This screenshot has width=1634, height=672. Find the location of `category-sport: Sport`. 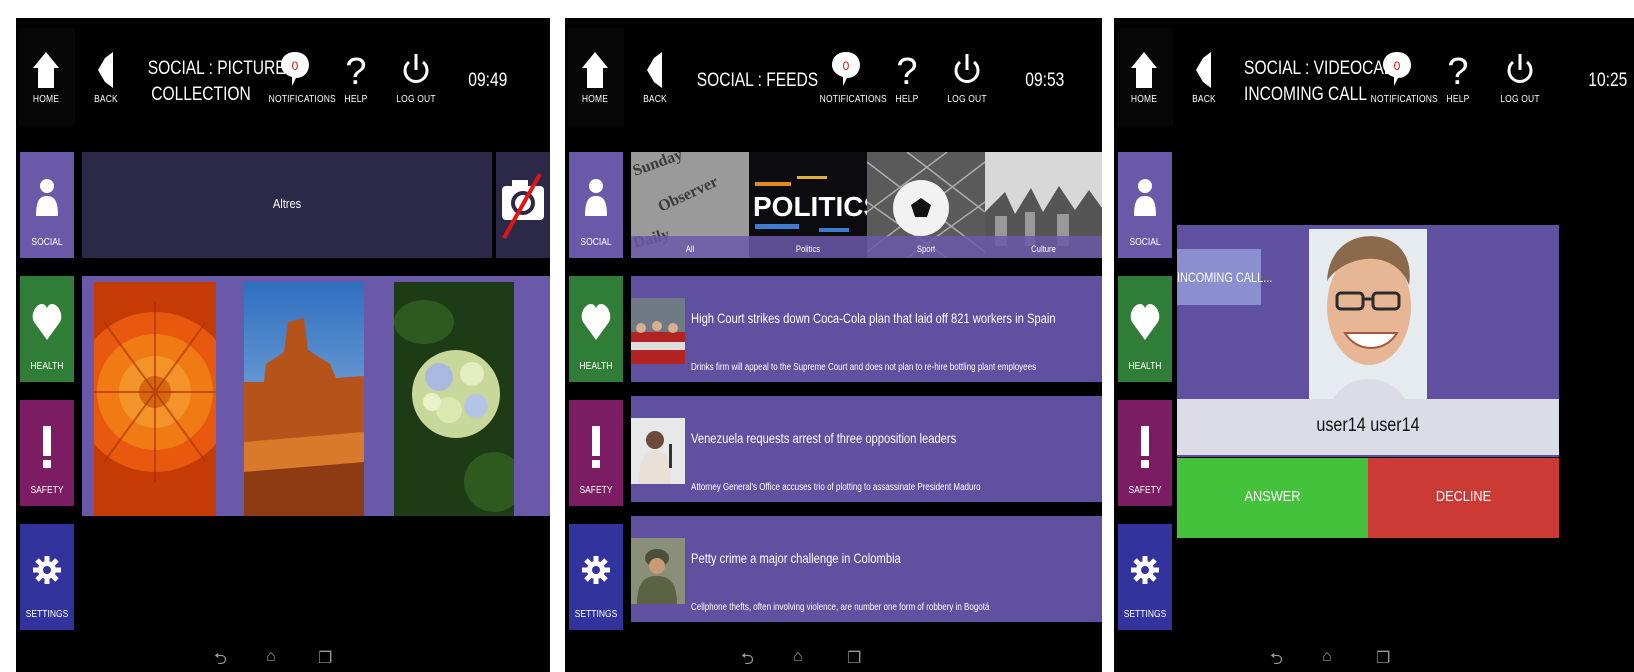

category-sport: Sport is located at coordinates (926, 205).